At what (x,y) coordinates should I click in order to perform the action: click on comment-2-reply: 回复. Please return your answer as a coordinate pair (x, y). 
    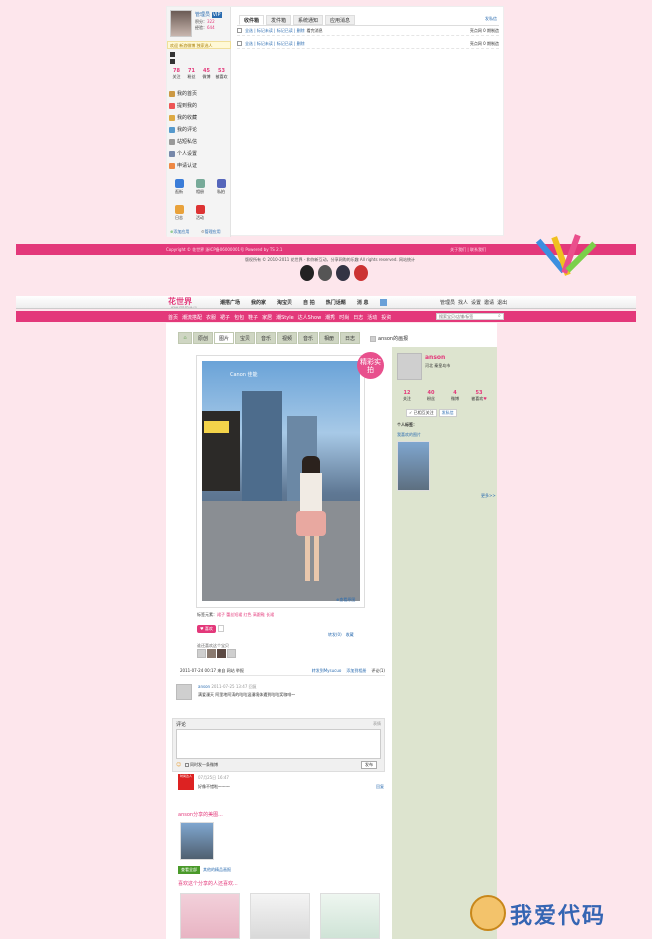
    Looking at the image, I should click on (380, 787).